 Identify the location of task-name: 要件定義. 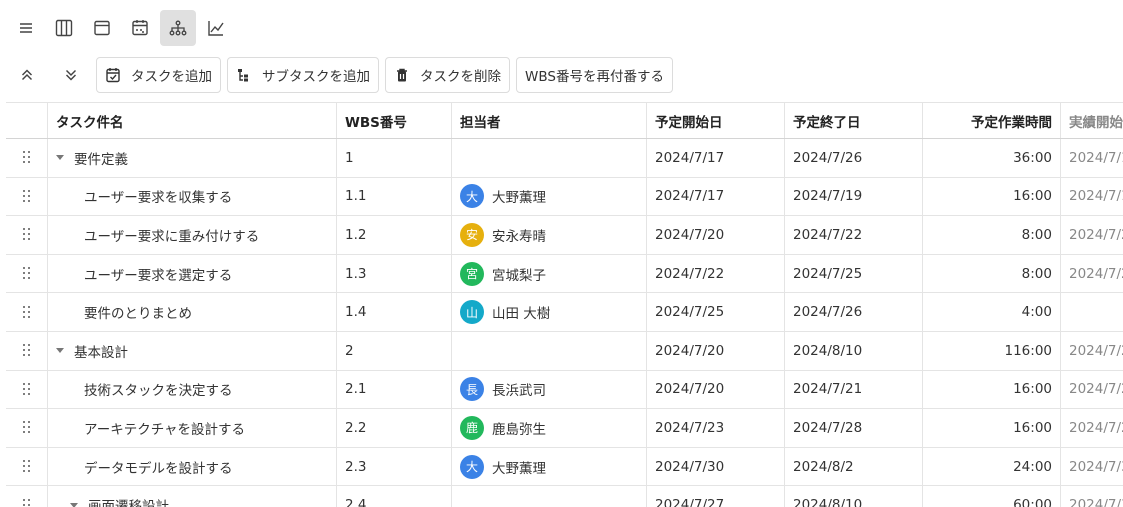
(101, 158).